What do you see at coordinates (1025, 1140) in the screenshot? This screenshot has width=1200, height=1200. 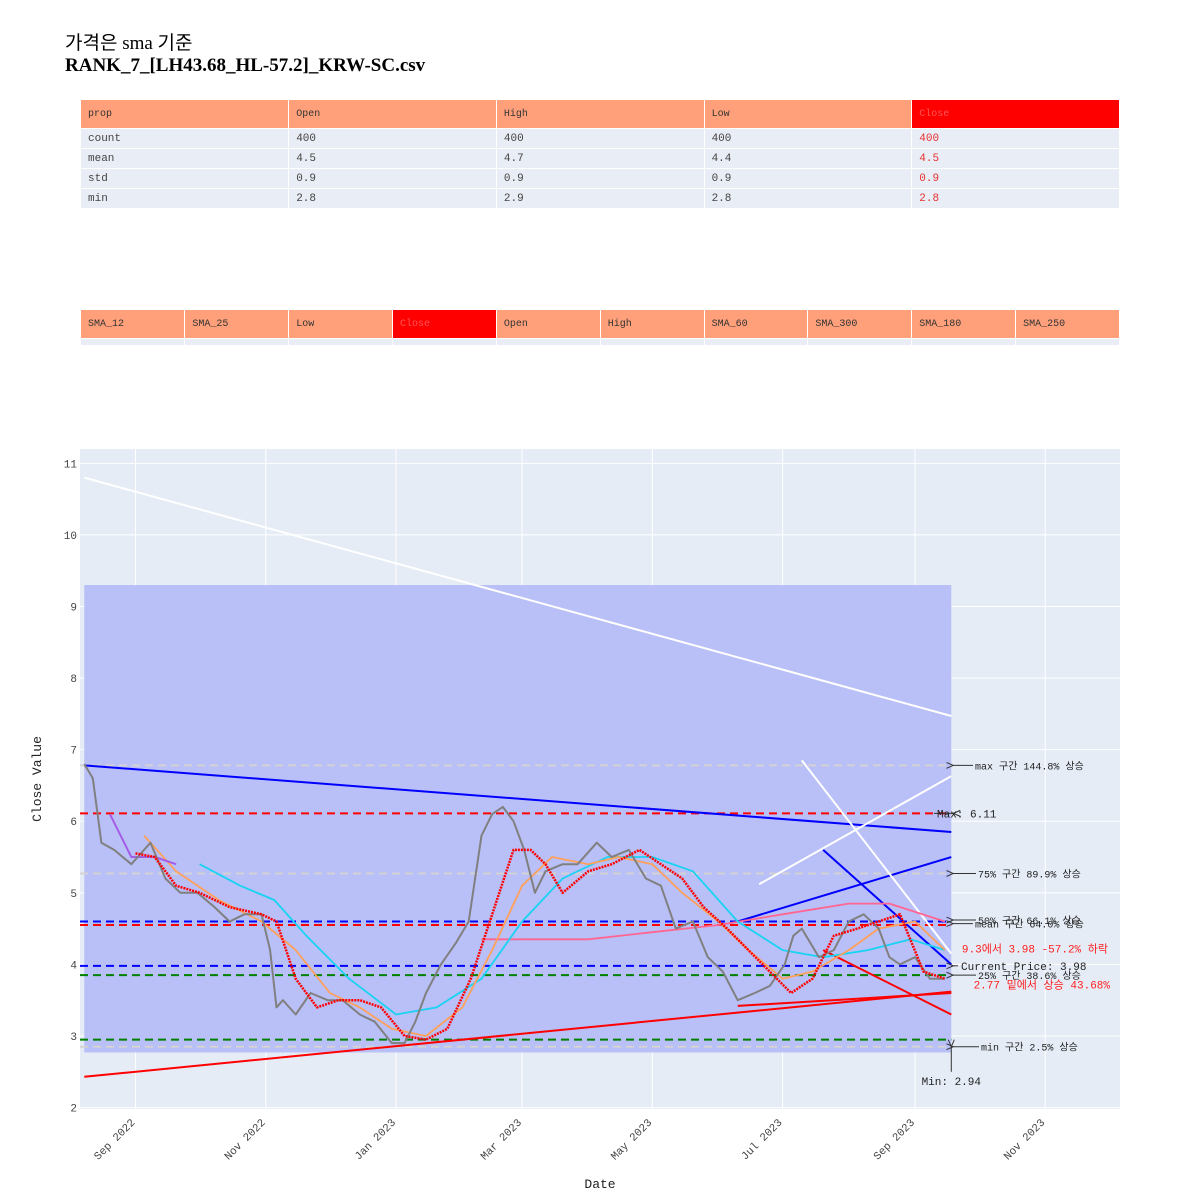 I see `x-tick-label: Nov 2023` at bounding box center [1025, 1140].